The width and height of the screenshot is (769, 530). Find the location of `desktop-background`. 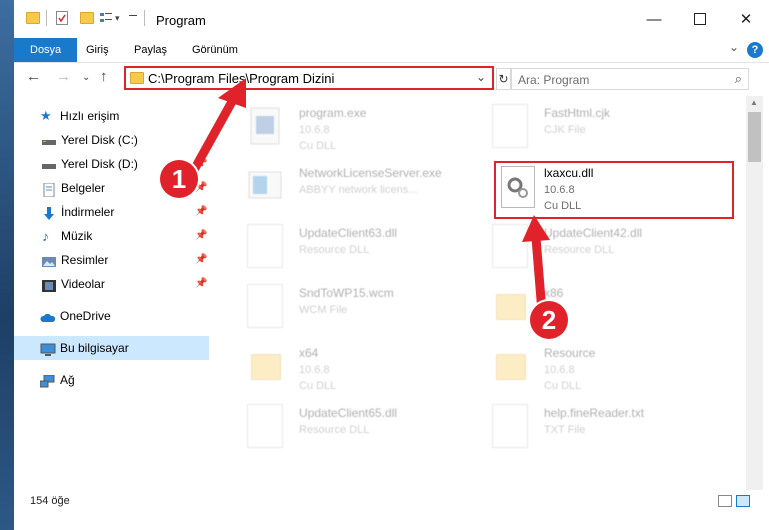

desktop-background is located at coordinates (7, 265).